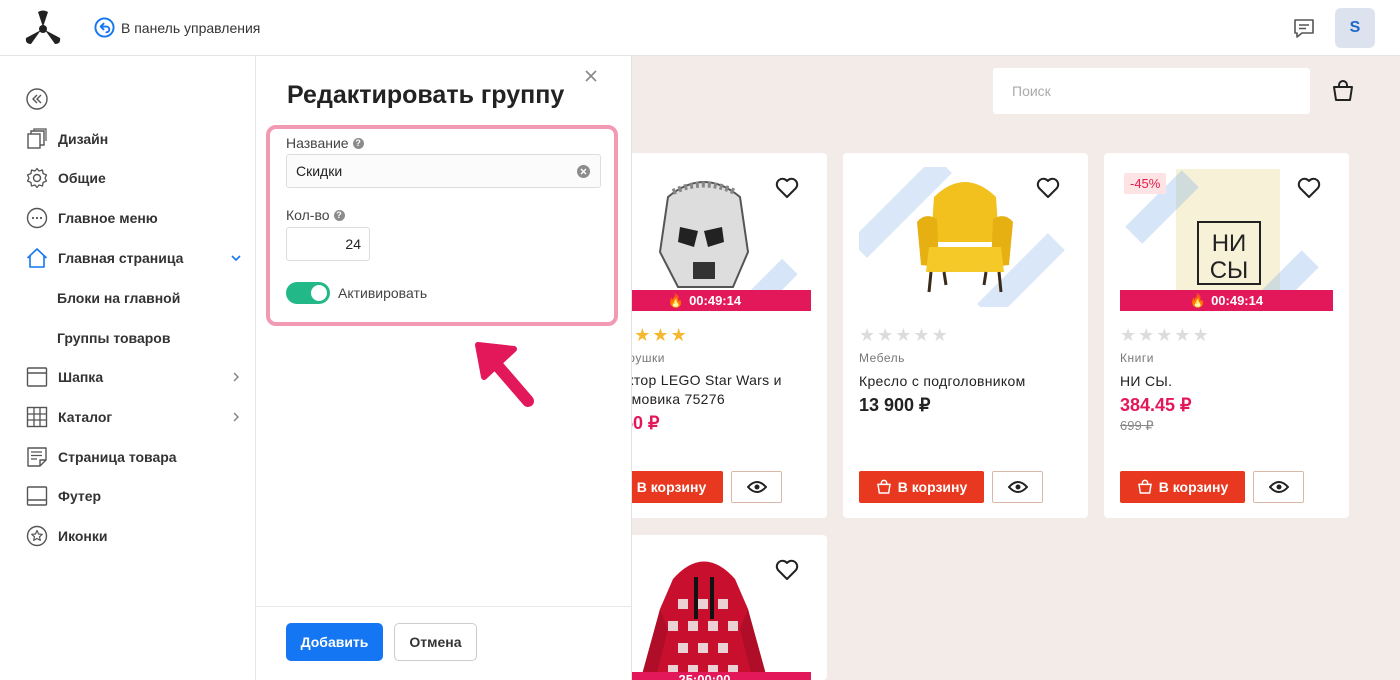 The width and height of the screenshot is (1400, 680). Describe the element at coordinates (113, 338) in the screenshot. I see `sidebar-subitem-product-groups: Группы товаров` at that location.